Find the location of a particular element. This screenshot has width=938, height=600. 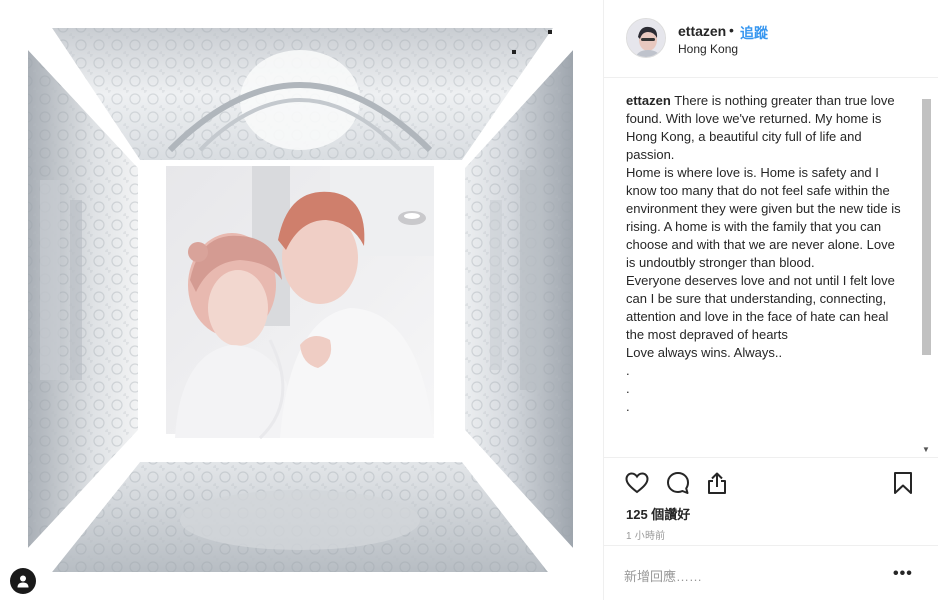

bookmark-icon is located at coordinates (903, 483).